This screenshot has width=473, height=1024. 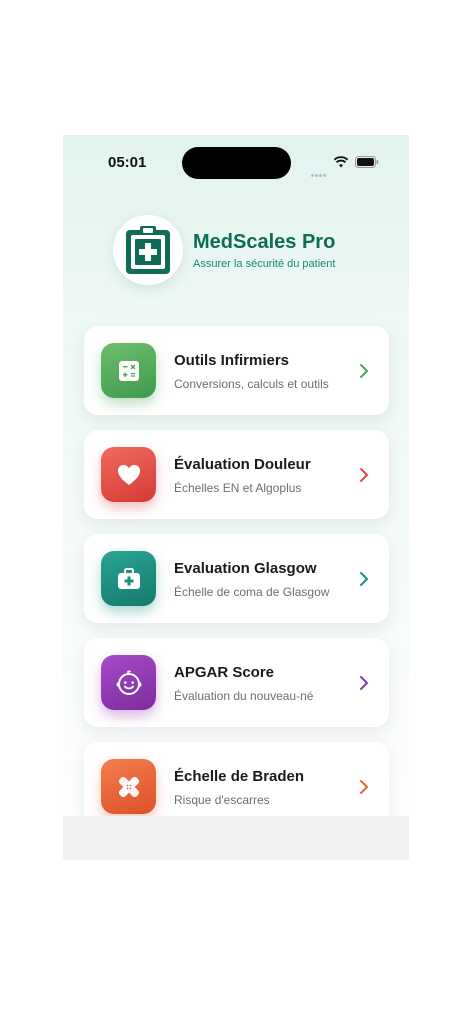 What do you see at coordinates (242, 464) in the screenshot?
I see `card-title: Évaluation Douleur` at bounding box center [242, 464].